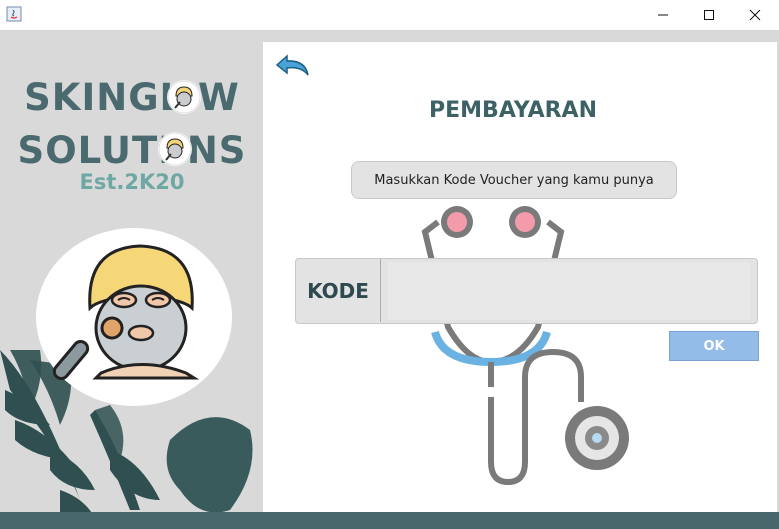 The image size is (779, 529). I want to click on page-title: PEMBAYARAN, so click(513, 110).